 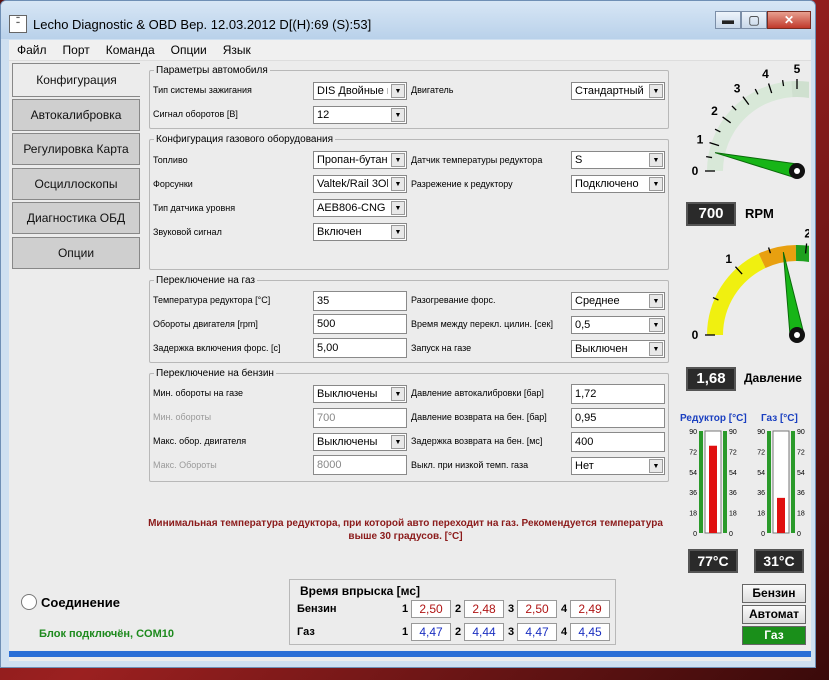 I want to click on gas-temp-display: 31°C, so click(x=779, y=561).